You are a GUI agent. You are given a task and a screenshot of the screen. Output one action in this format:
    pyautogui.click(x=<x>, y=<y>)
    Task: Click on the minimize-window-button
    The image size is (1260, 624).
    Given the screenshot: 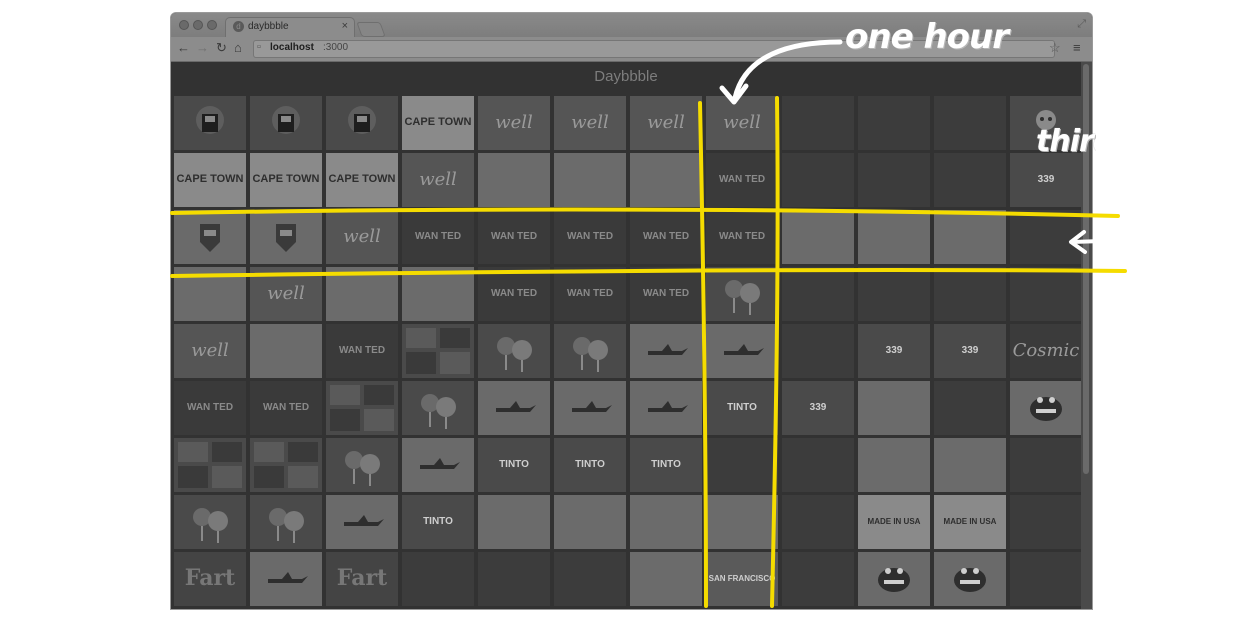 What is the action you would take?
    pyautogui.click(x=198, y=25)
    